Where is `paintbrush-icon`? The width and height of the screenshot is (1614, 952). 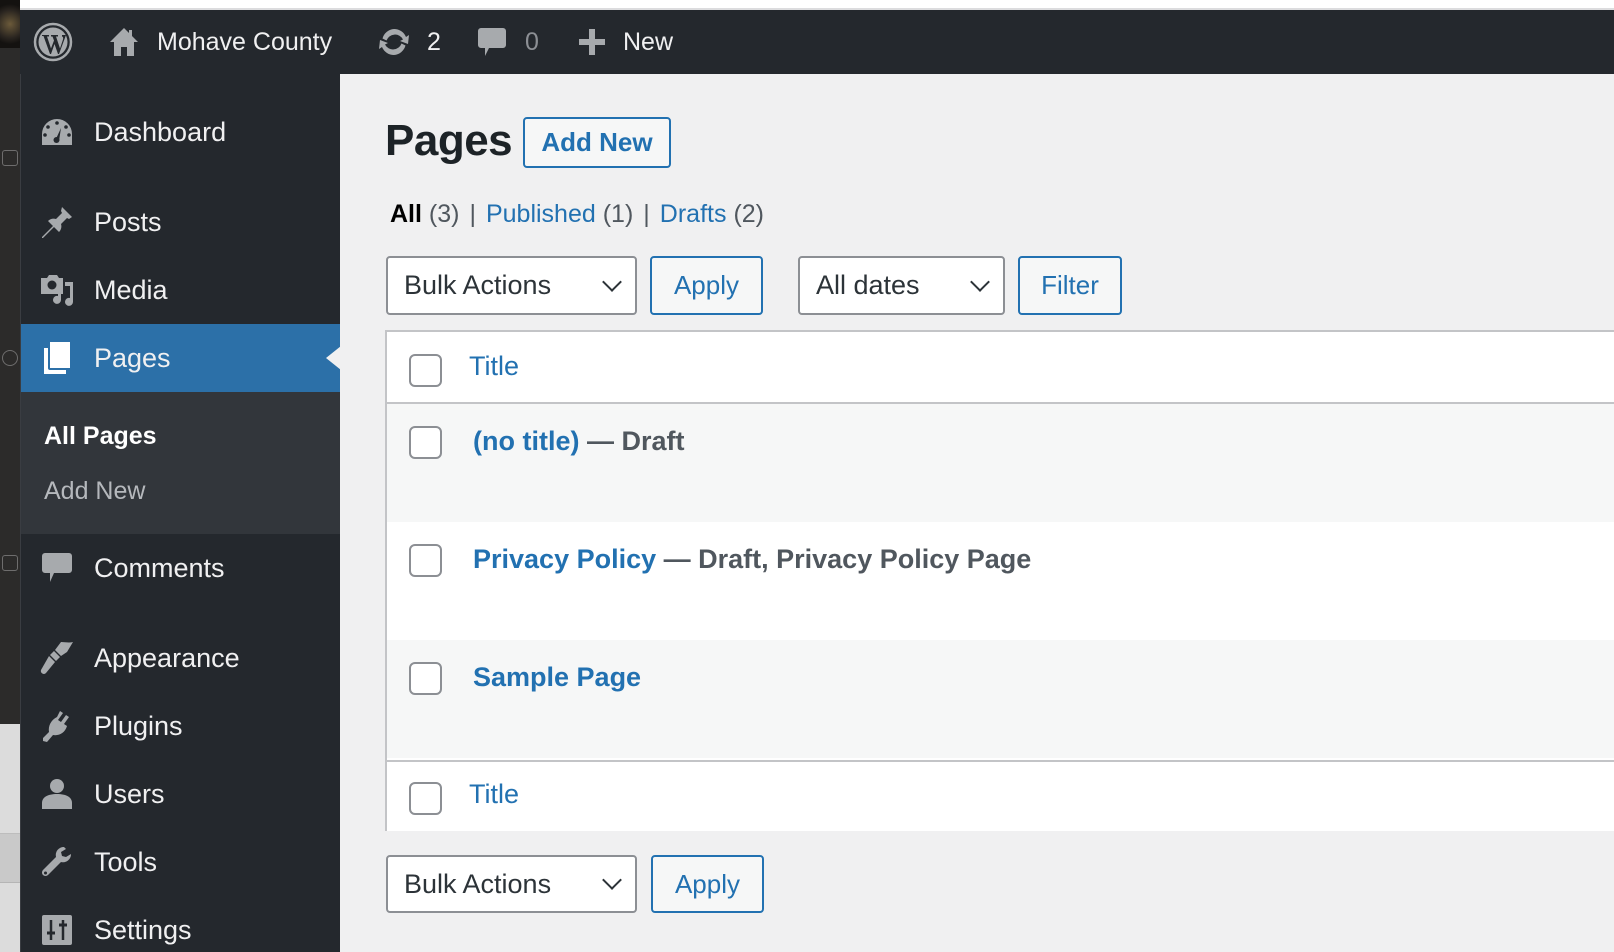
paintbrush-icon is located at coordinates (57, 658).